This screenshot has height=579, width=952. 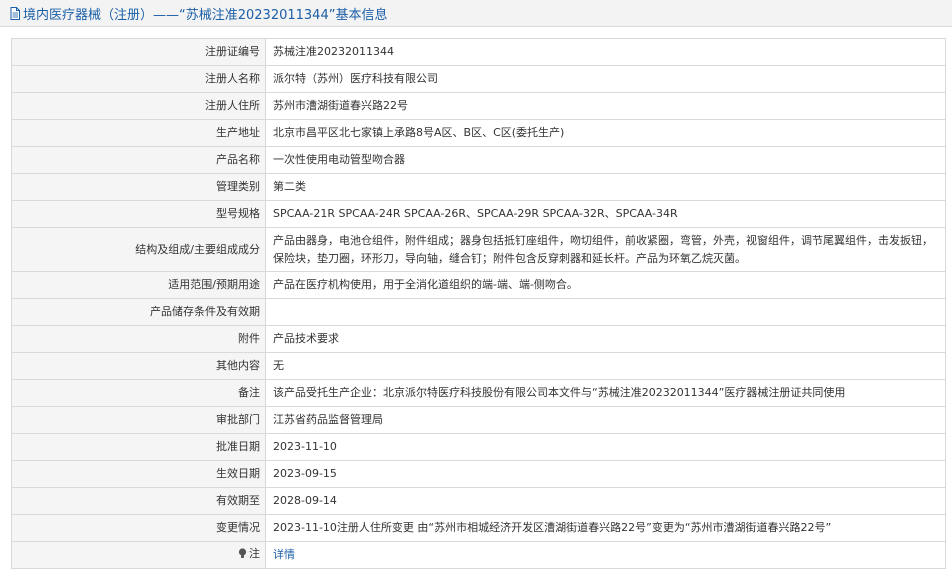 What do you see at coordinates (605, 160) in the screenshot?
I see `row-value: 一次性使用电动管型吻合器` at bounding box center [605, 160].